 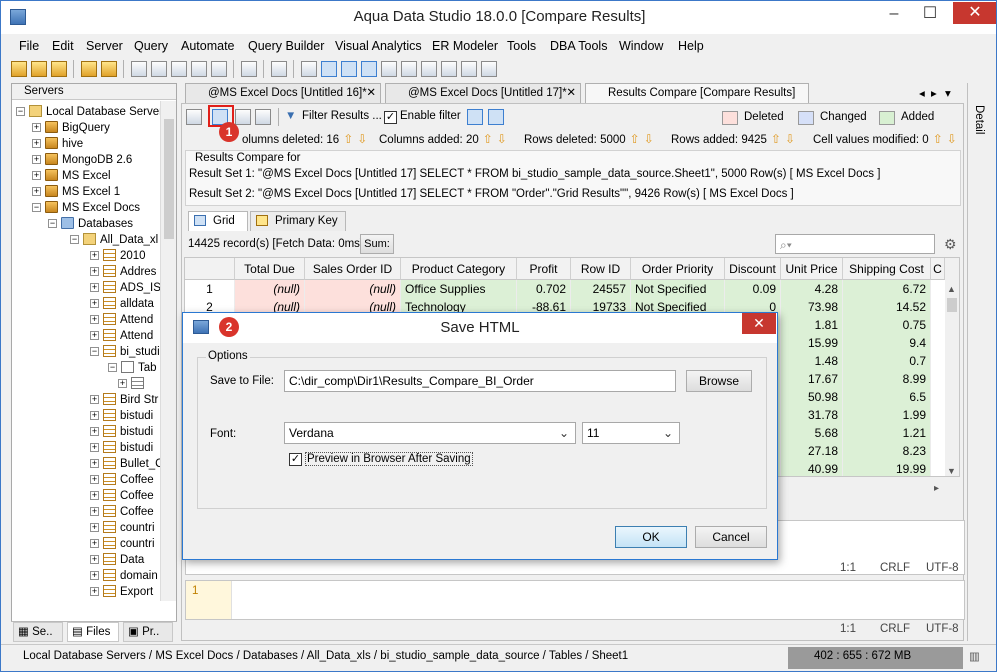 What do you see at coordinates (124, 576) in the screenshot?
I see `tree-item: + domain` at bounding box center [124, 576].